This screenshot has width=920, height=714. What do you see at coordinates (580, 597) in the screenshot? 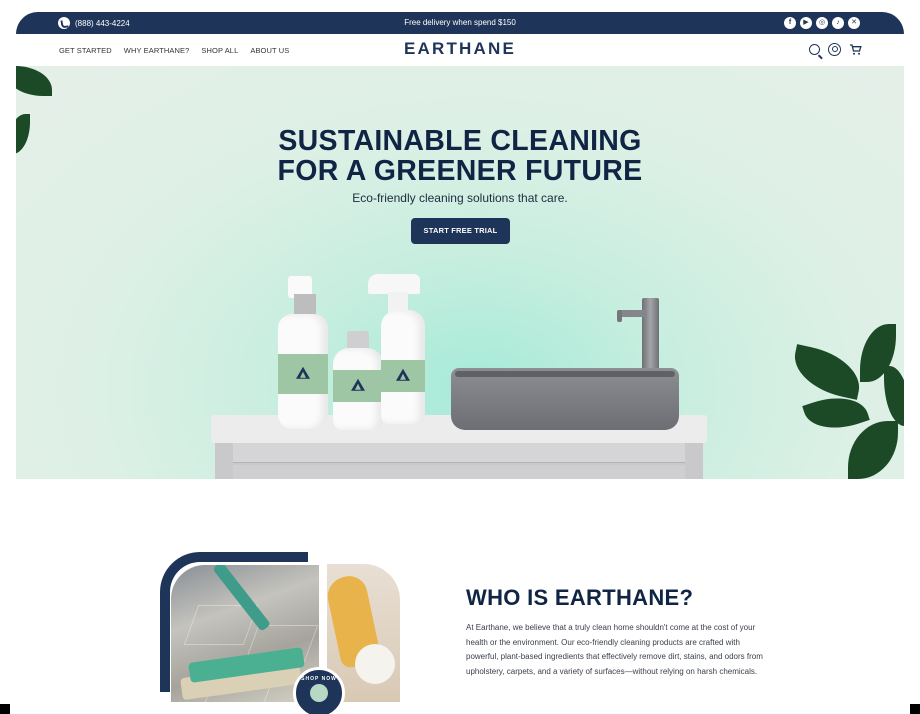
I see `who-section-title: WHO IS EARTHANE?` at bounding box center [580, 597].